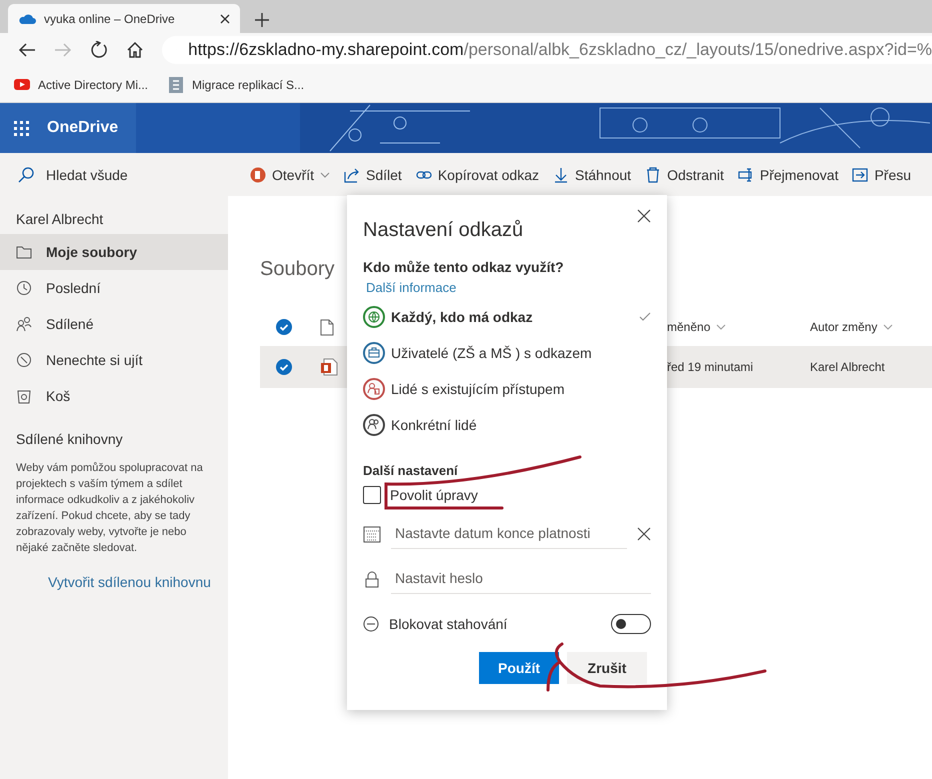 This screenshot has height=779, width=932. What do you see at coordinates (110, 19) in the screenshot?
I see `tab-title: vyuka online – OneDrive` at bounding box center [110, 19].